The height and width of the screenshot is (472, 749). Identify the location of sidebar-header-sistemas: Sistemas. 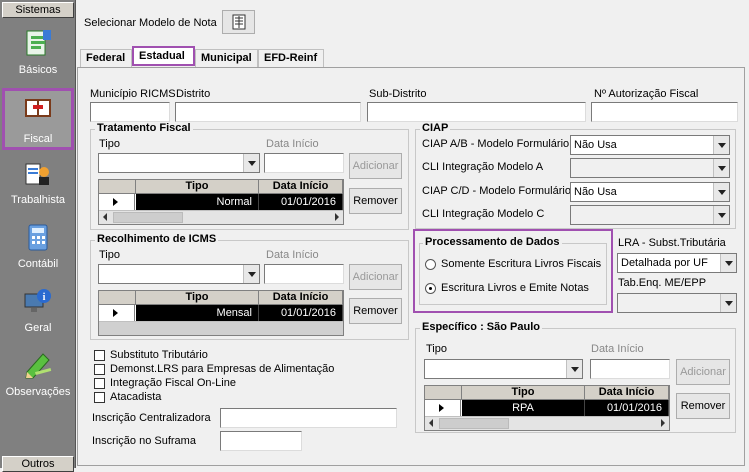
(38, 10).